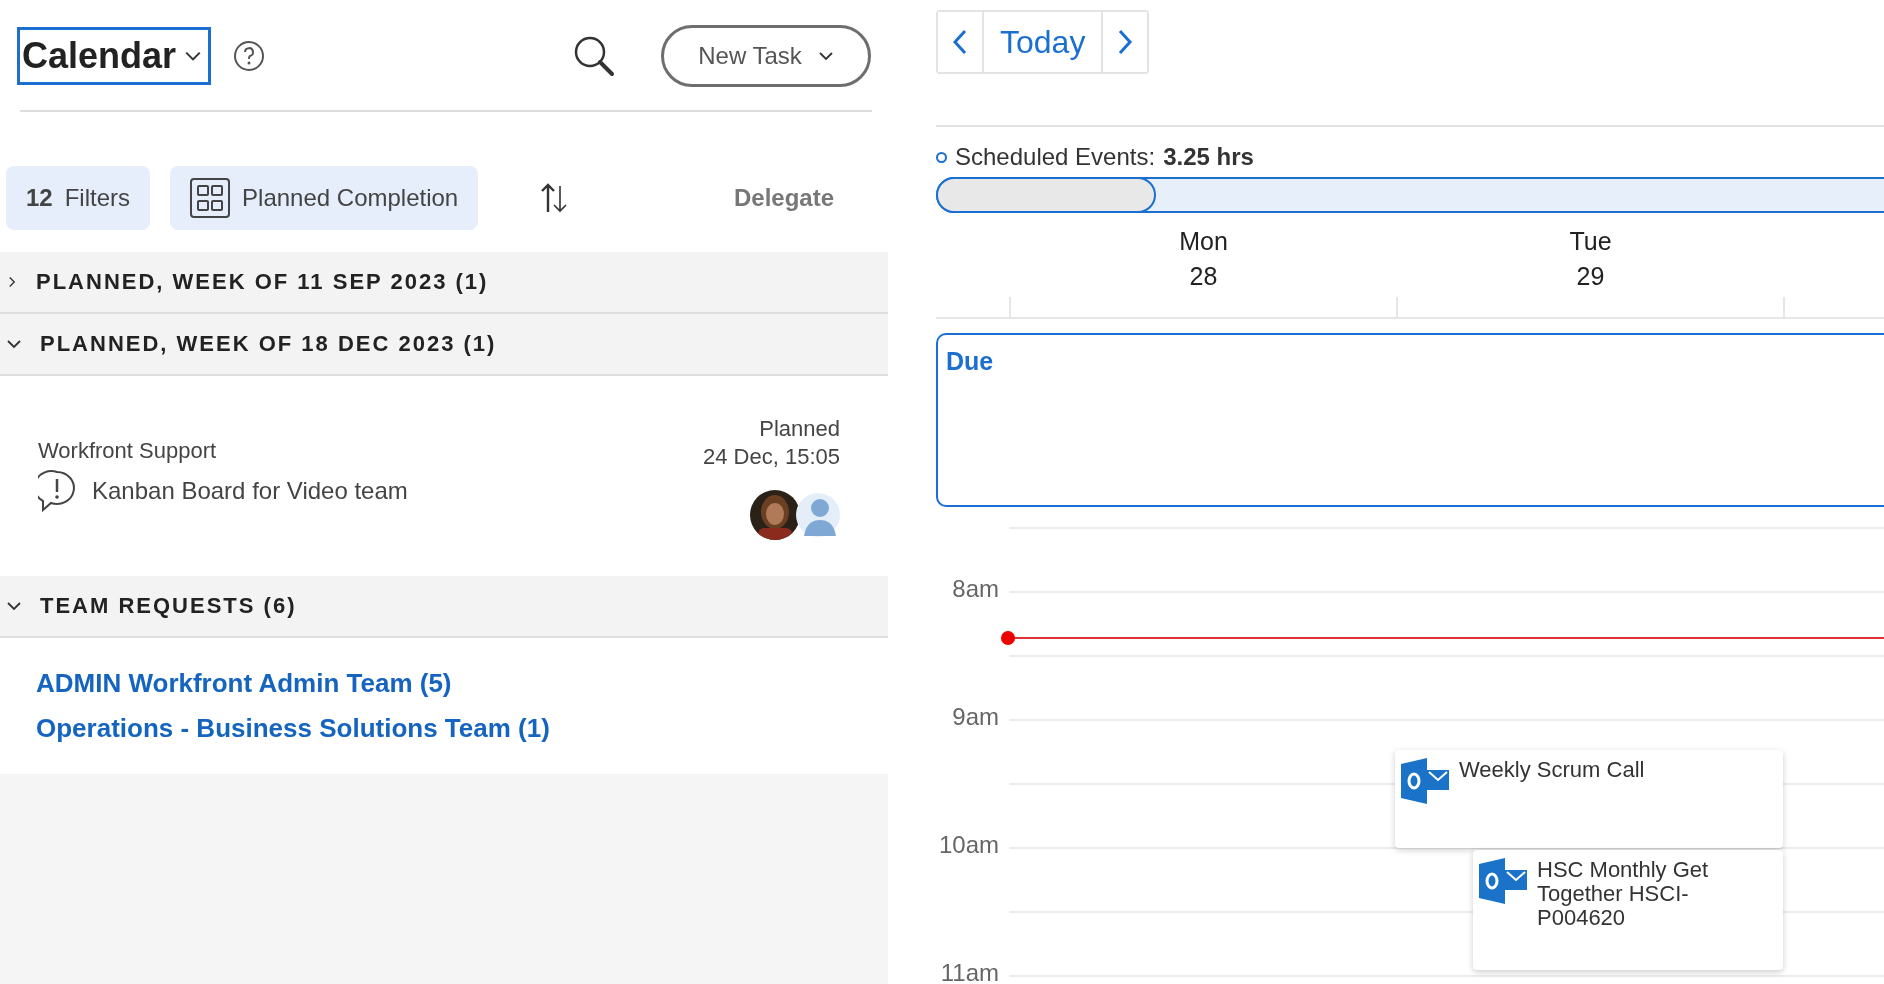 The image size is (1884, 984). I want to click on person-icon, so click(818, 515).